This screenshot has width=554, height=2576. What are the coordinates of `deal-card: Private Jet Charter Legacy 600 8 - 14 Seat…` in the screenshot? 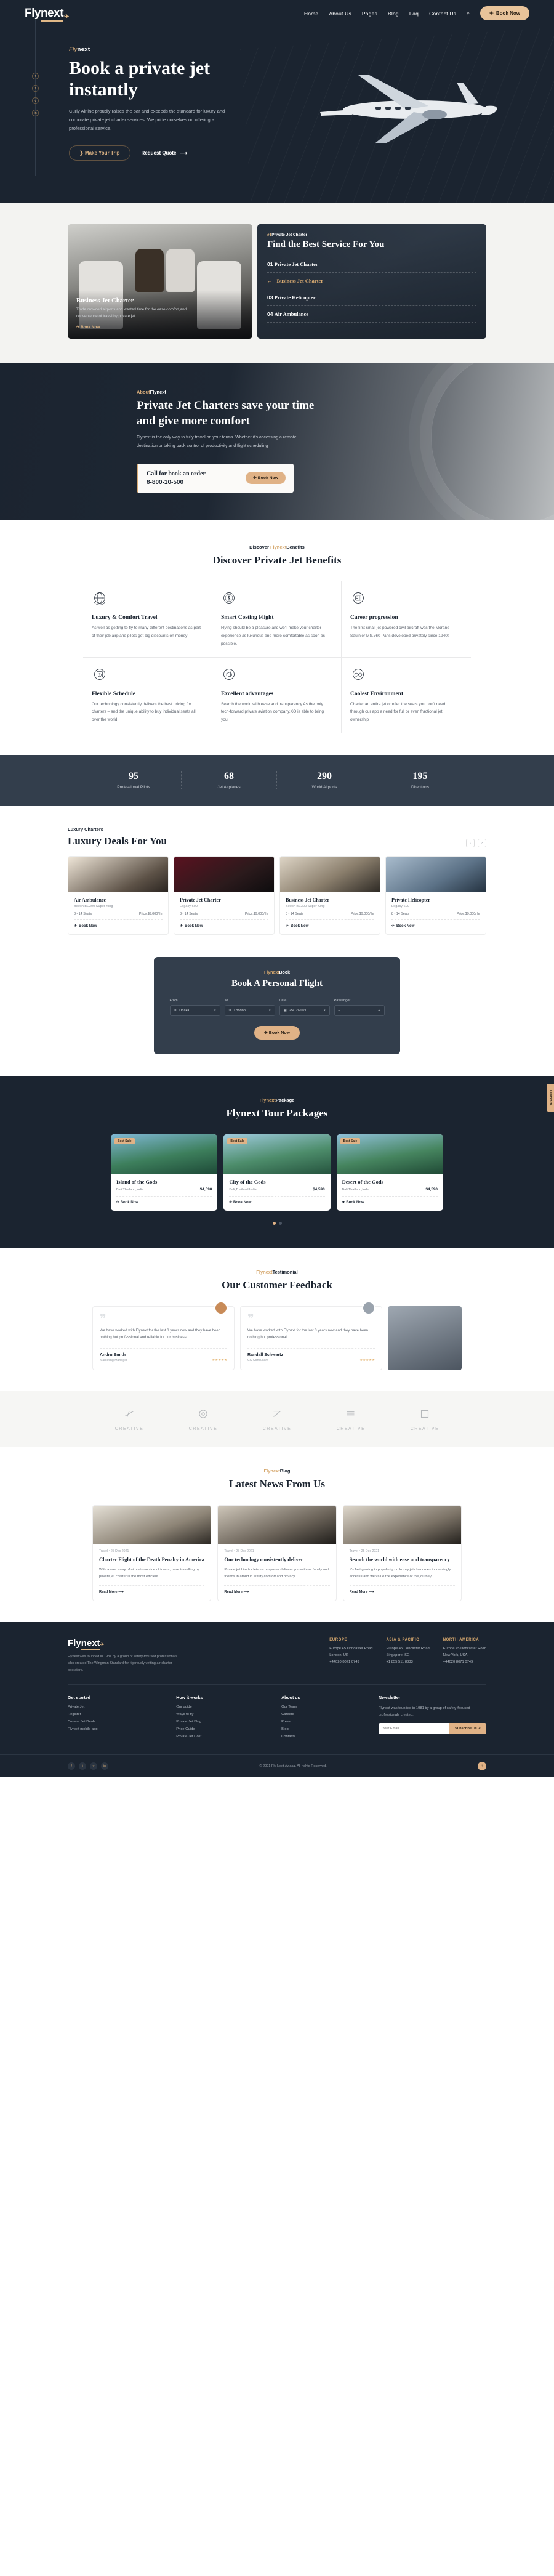 It's located at (224, 895).